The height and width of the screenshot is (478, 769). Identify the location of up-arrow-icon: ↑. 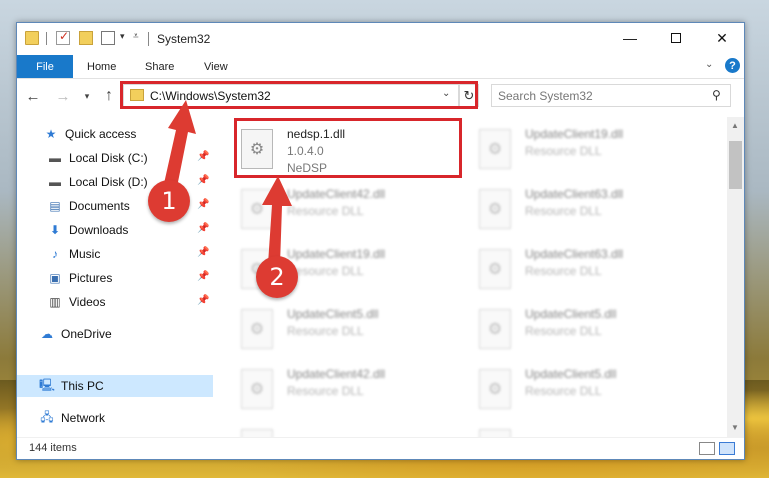
(109, 96).